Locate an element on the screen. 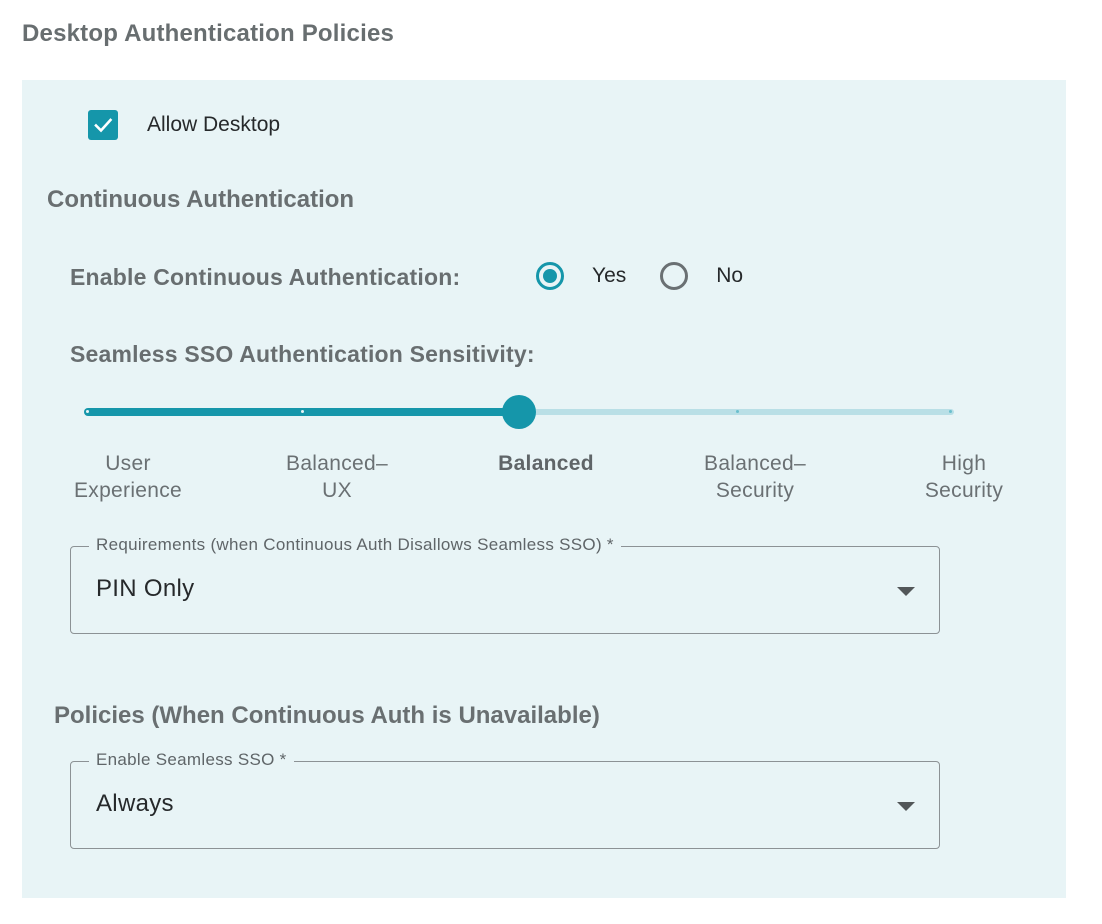  enable-continuous-auth-radio-group: Yes No is located at coordinates (639, 276).